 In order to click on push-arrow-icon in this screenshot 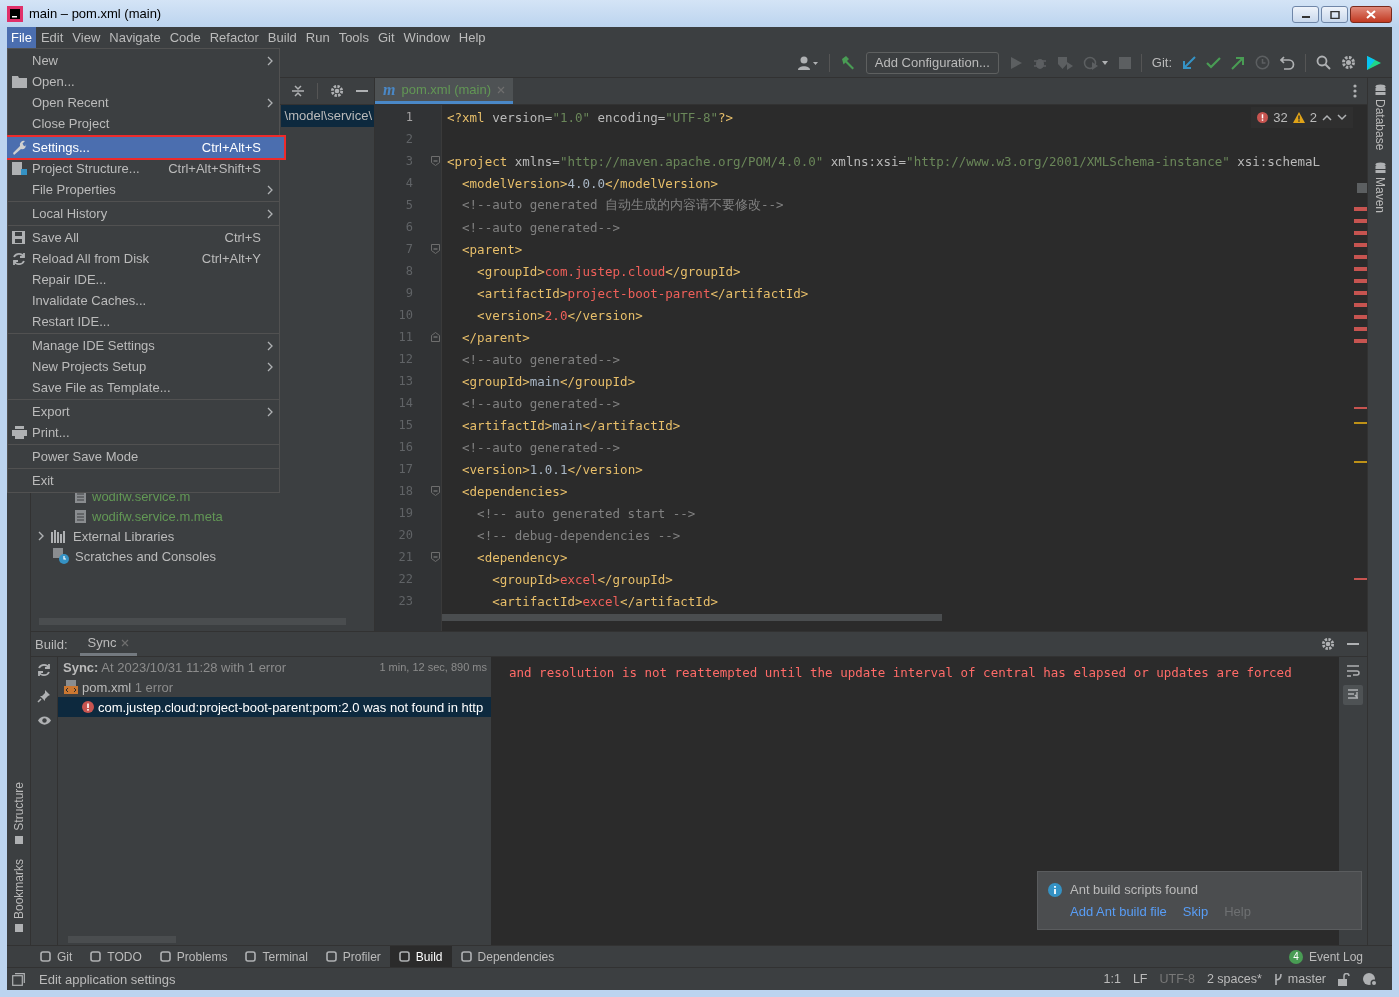, I will do `click(1238, 62)`.